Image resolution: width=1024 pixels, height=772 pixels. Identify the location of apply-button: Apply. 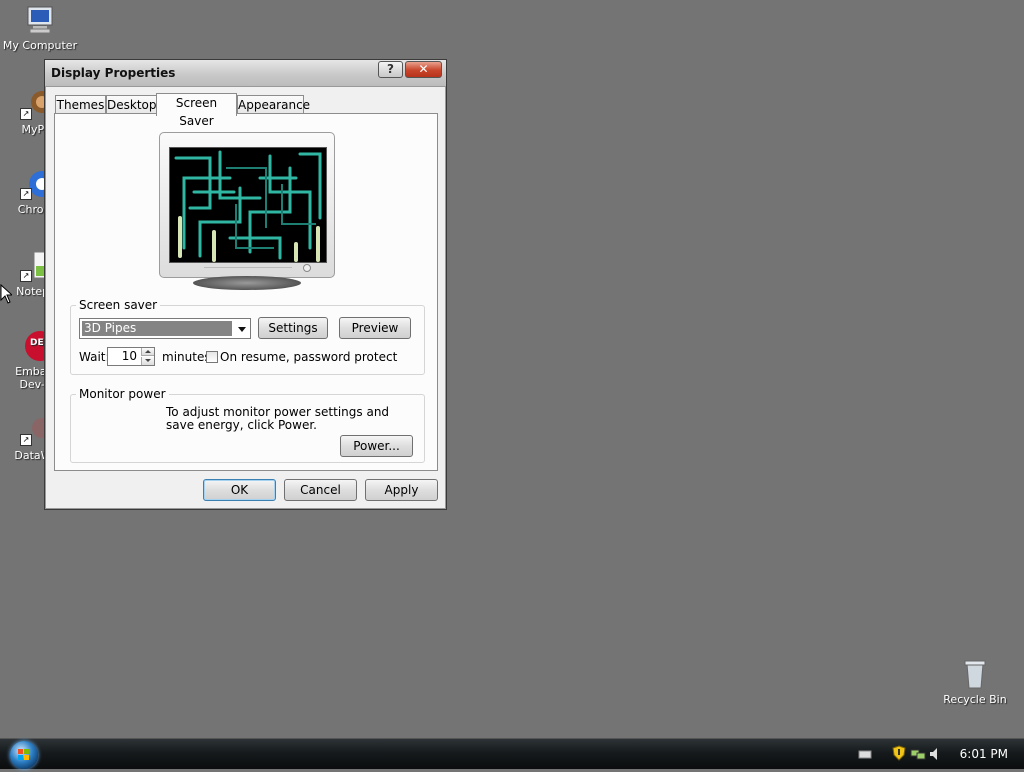
(401, 490).